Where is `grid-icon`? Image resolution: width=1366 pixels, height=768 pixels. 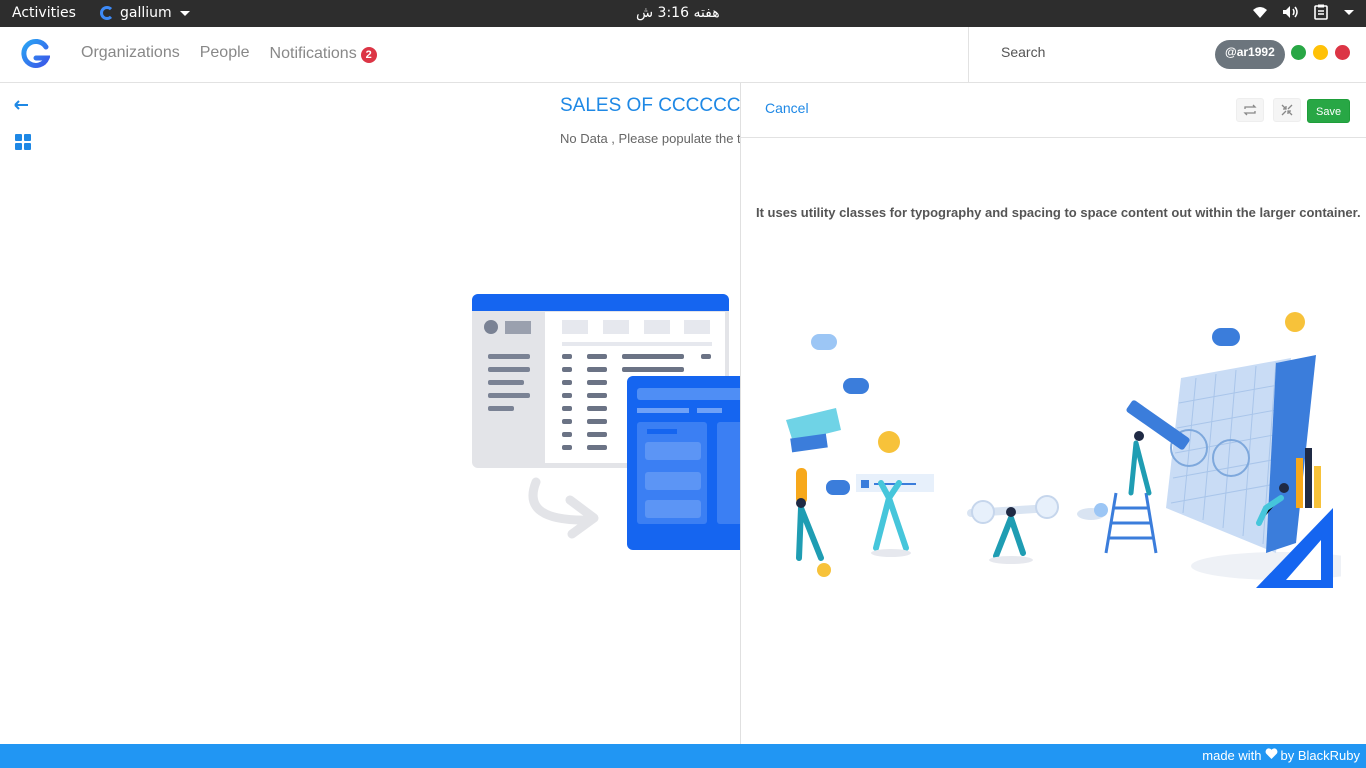 grid-icon is located at coordinates (23, 142).